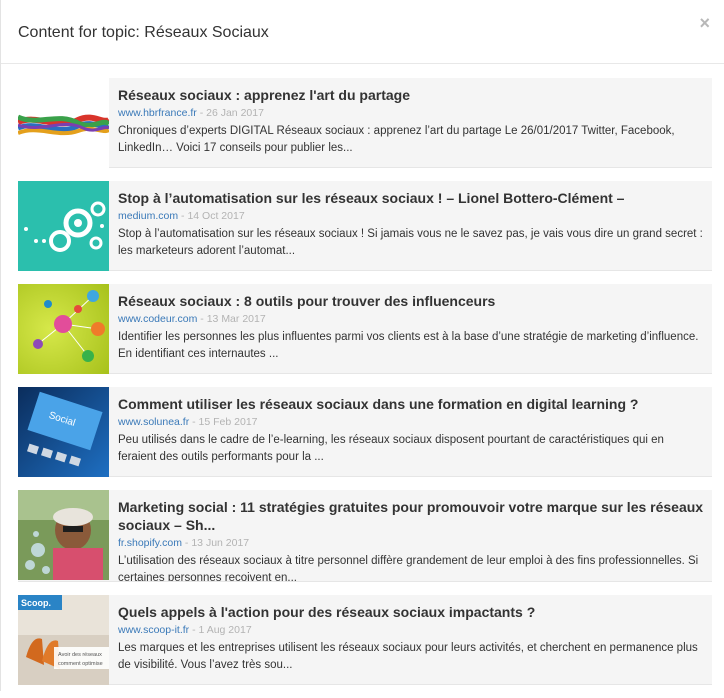  I want to click on braided-ropes-image, so click(63, 123).